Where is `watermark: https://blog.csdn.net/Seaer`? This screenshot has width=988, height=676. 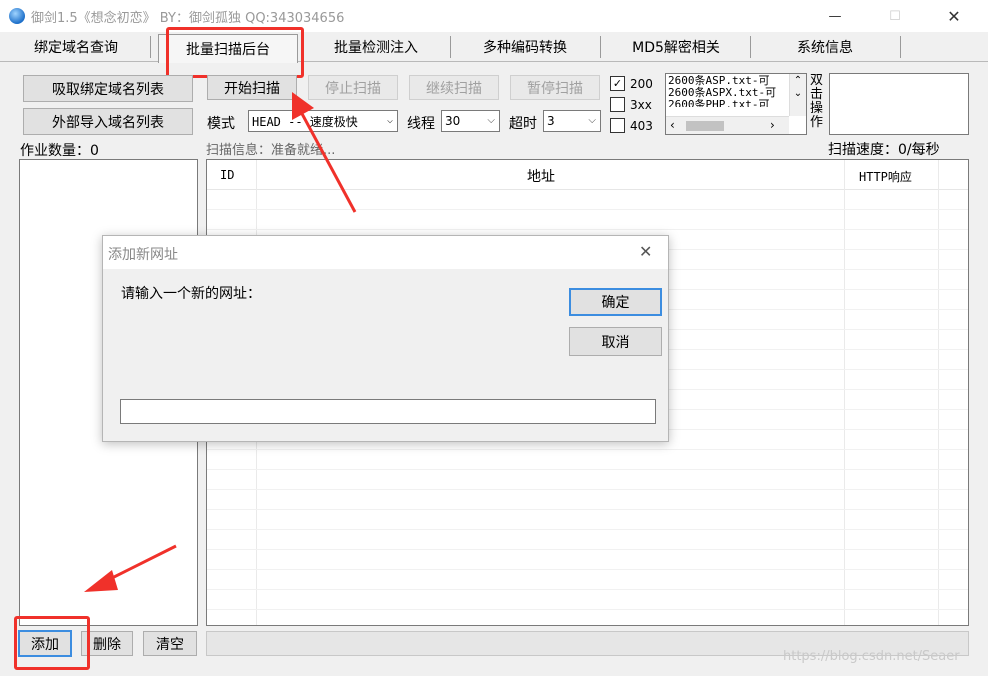 watermark: https://blog.csdn.net/Seaer is located at coordinates (871, 656).